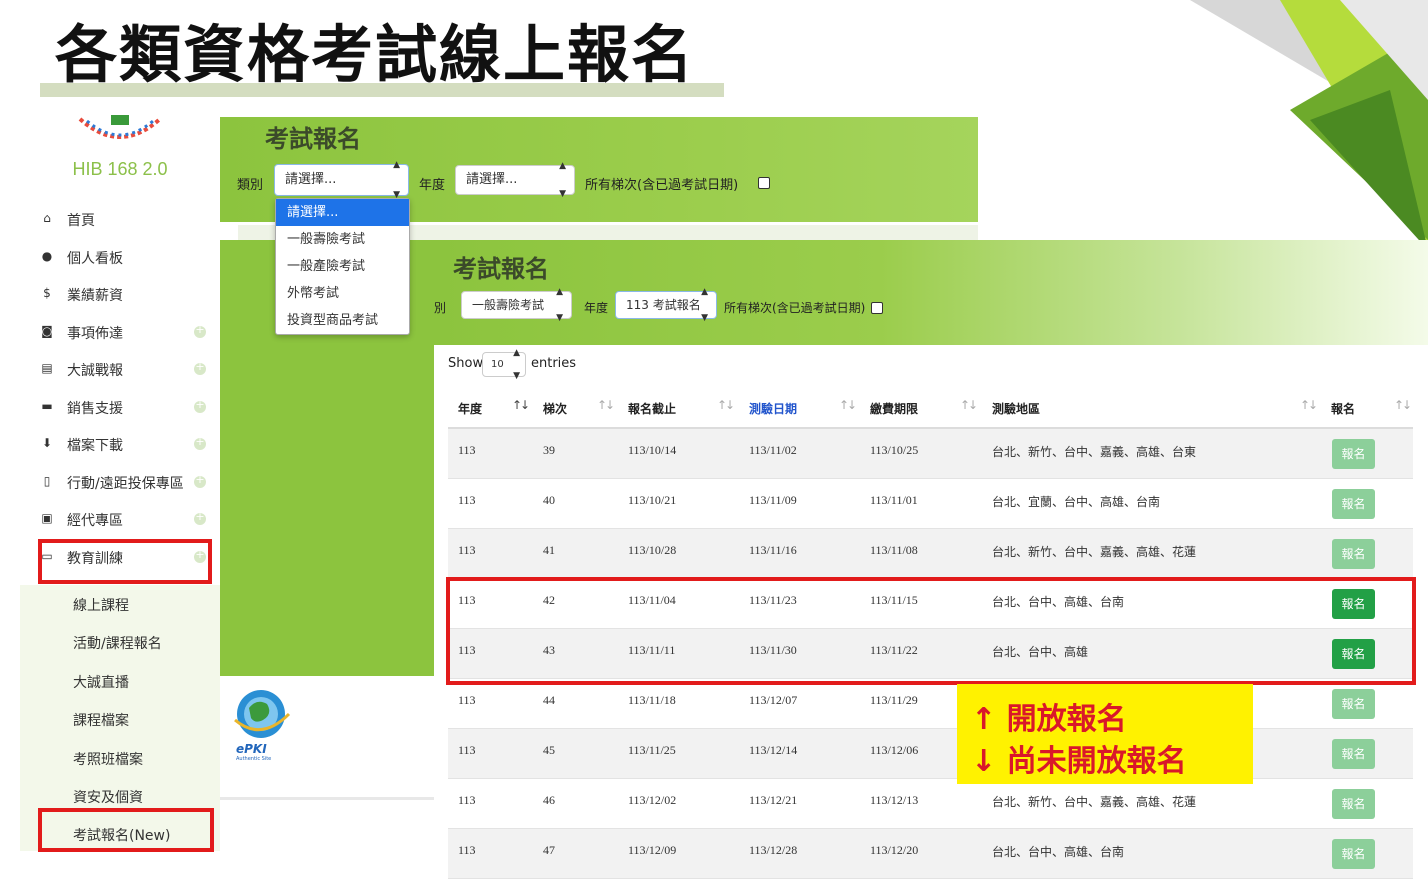  I want to click on cell-area: 台北、新竹、台中、嘉義、高雄、花蓮, so click(1094, 802).